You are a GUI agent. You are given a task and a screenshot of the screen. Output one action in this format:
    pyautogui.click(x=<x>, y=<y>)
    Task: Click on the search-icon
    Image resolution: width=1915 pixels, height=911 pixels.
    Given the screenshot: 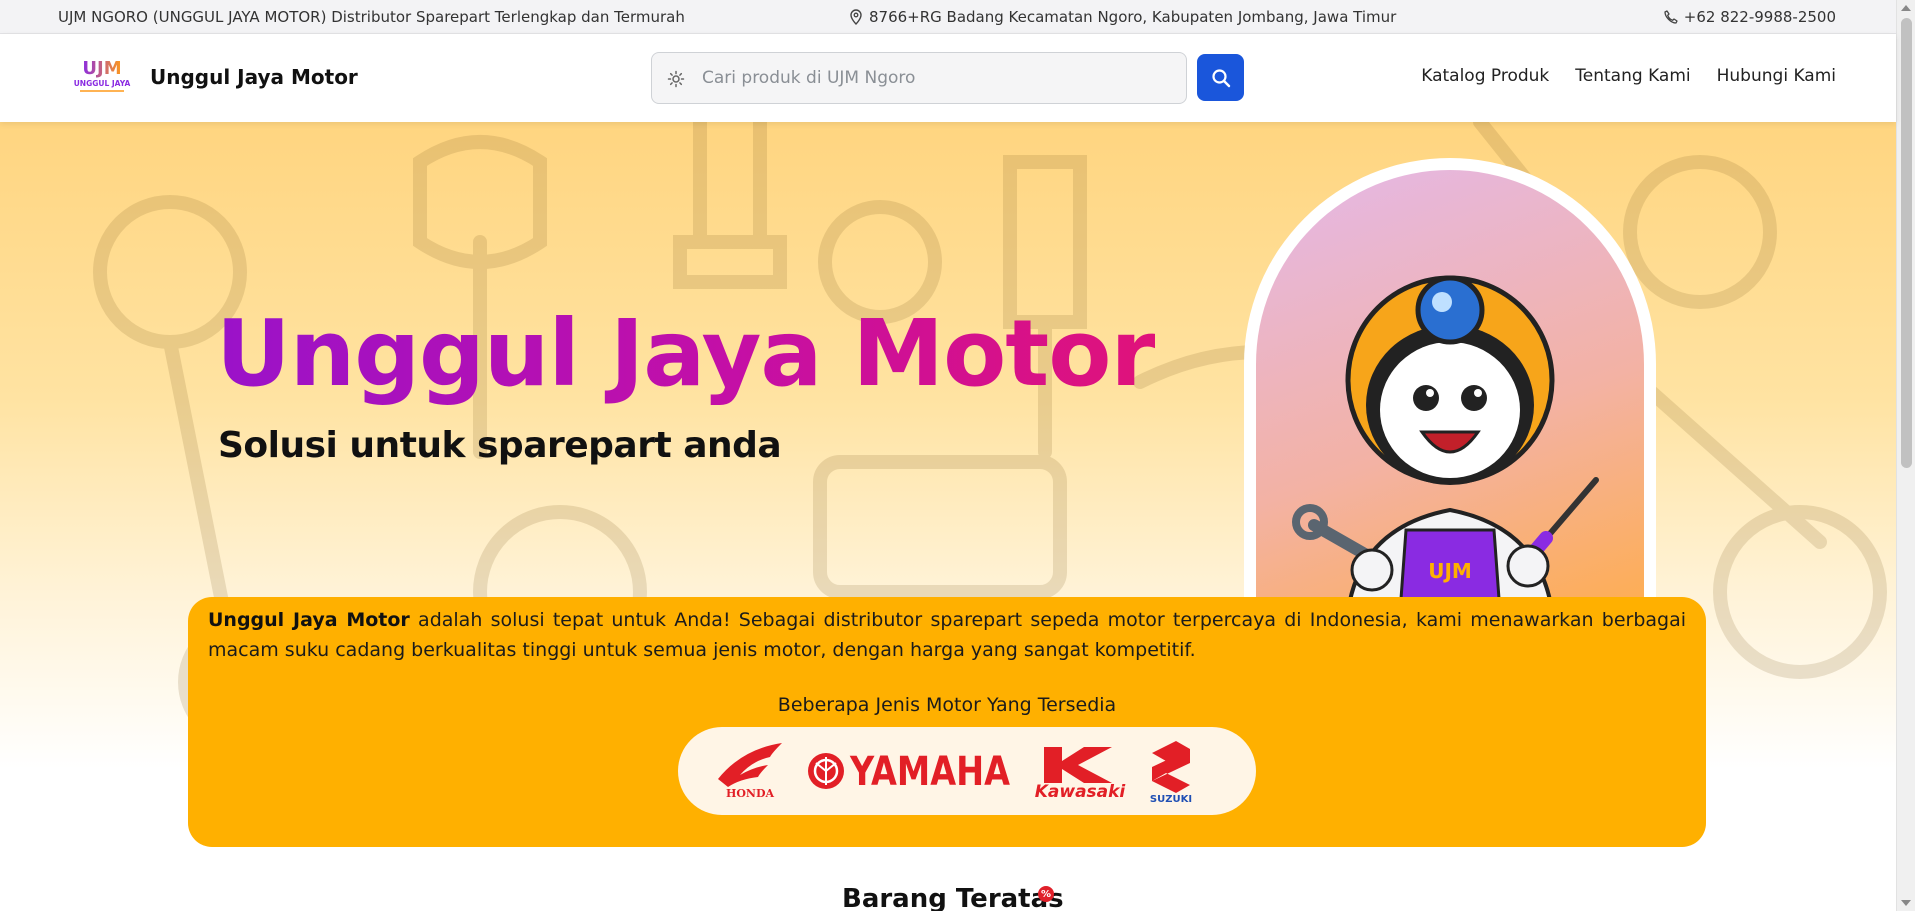 What is the action you would take?
    pyautogui.click(x=1220, y=77)
    